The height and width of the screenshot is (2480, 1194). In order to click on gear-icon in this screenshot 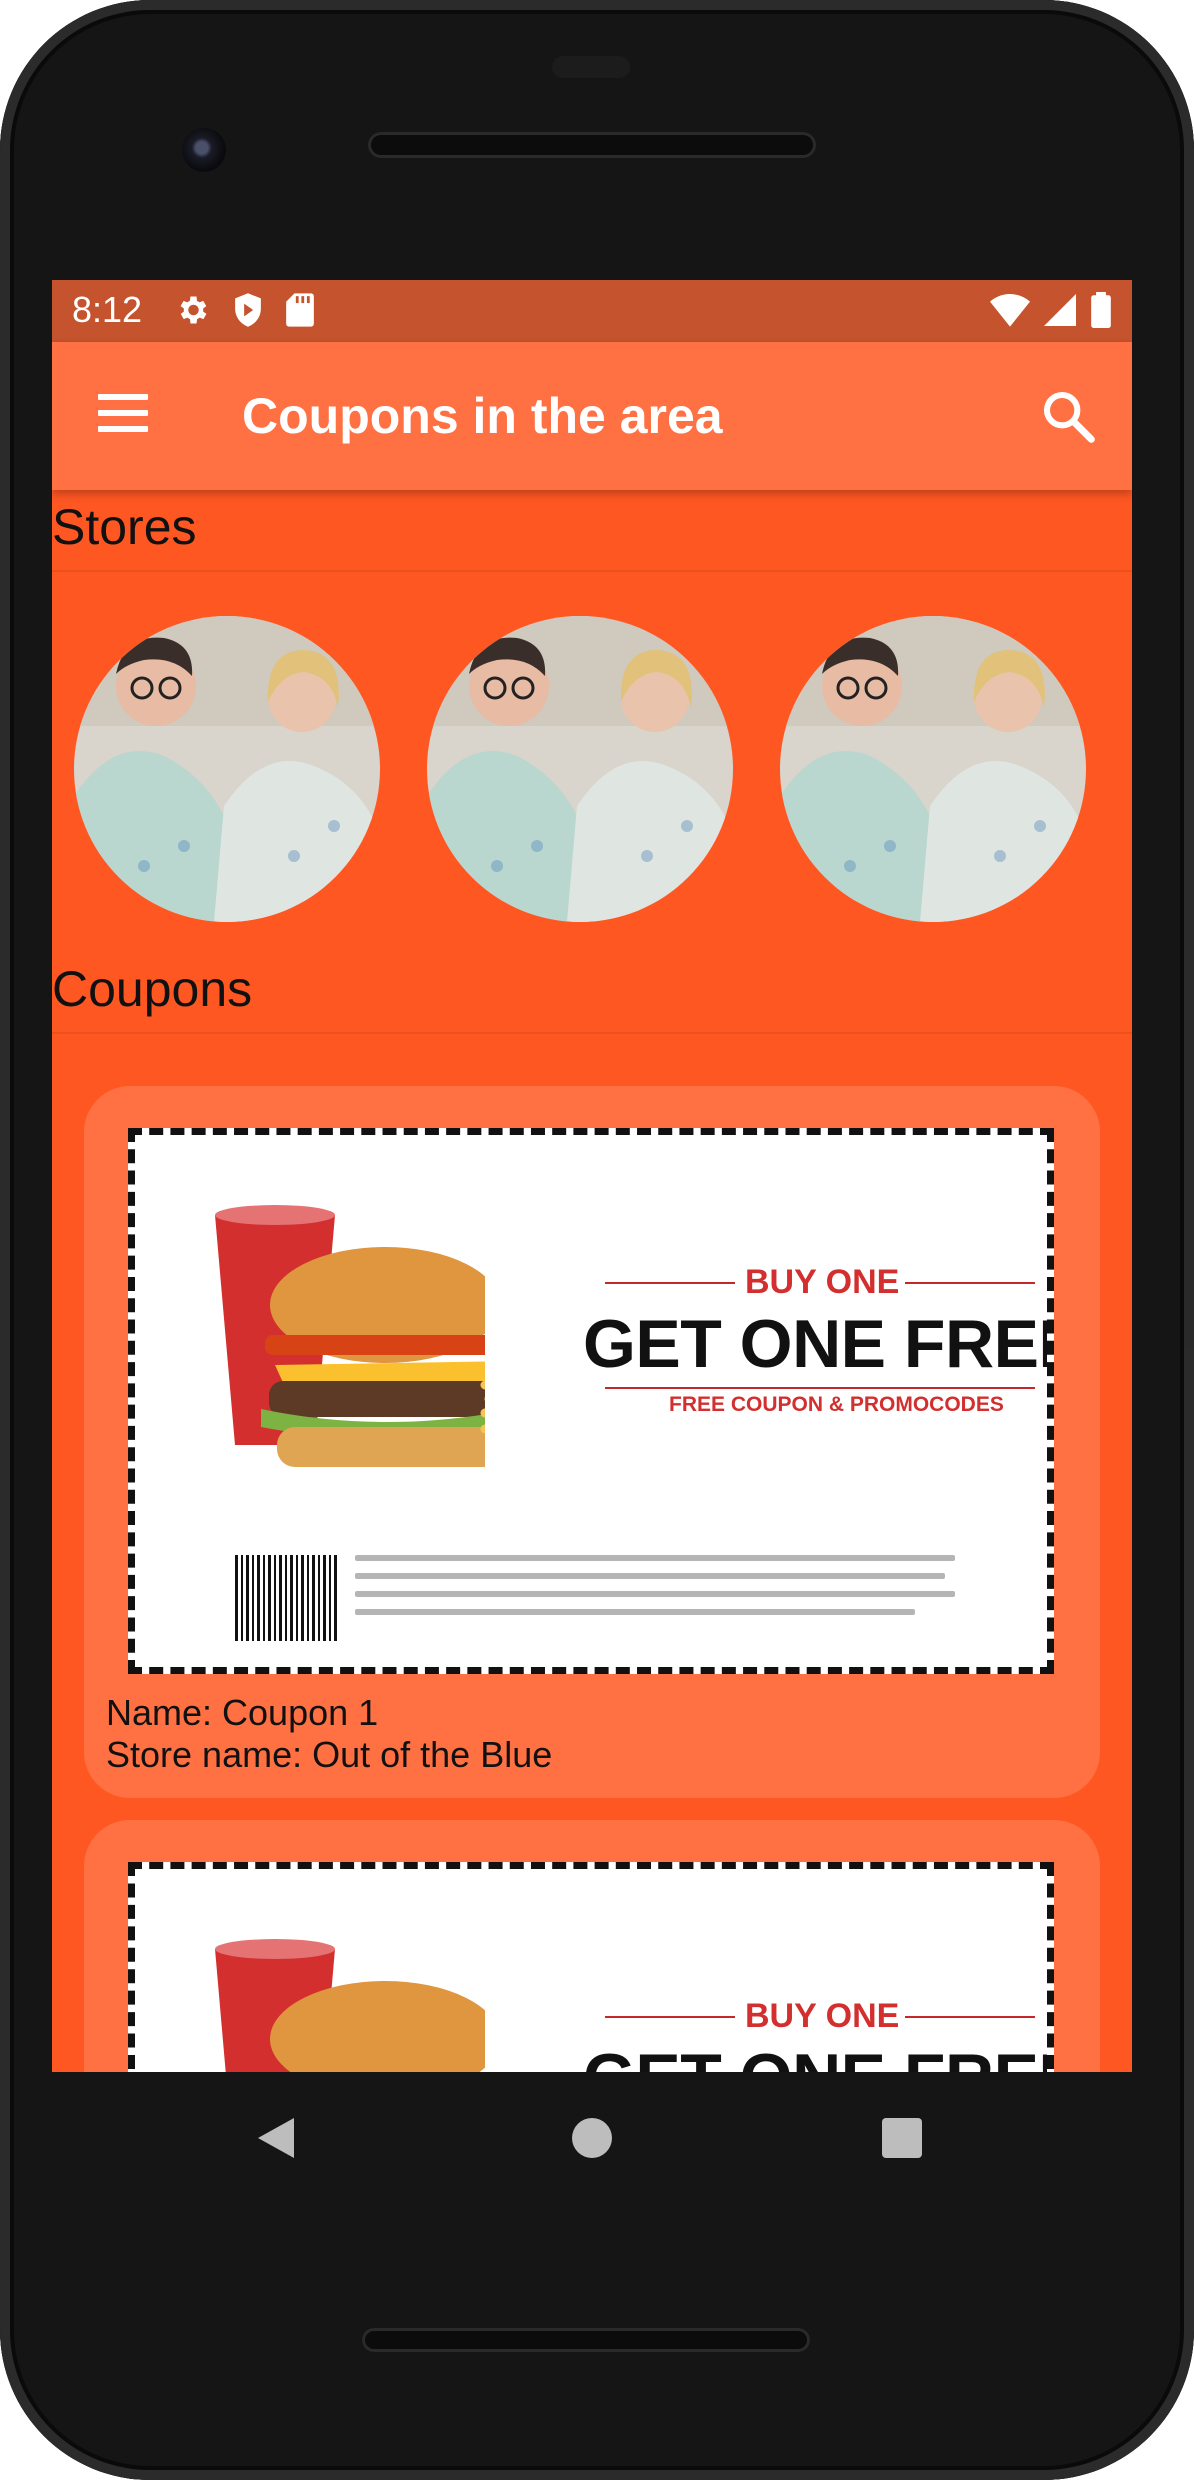, I will do `click(193, 310)`.